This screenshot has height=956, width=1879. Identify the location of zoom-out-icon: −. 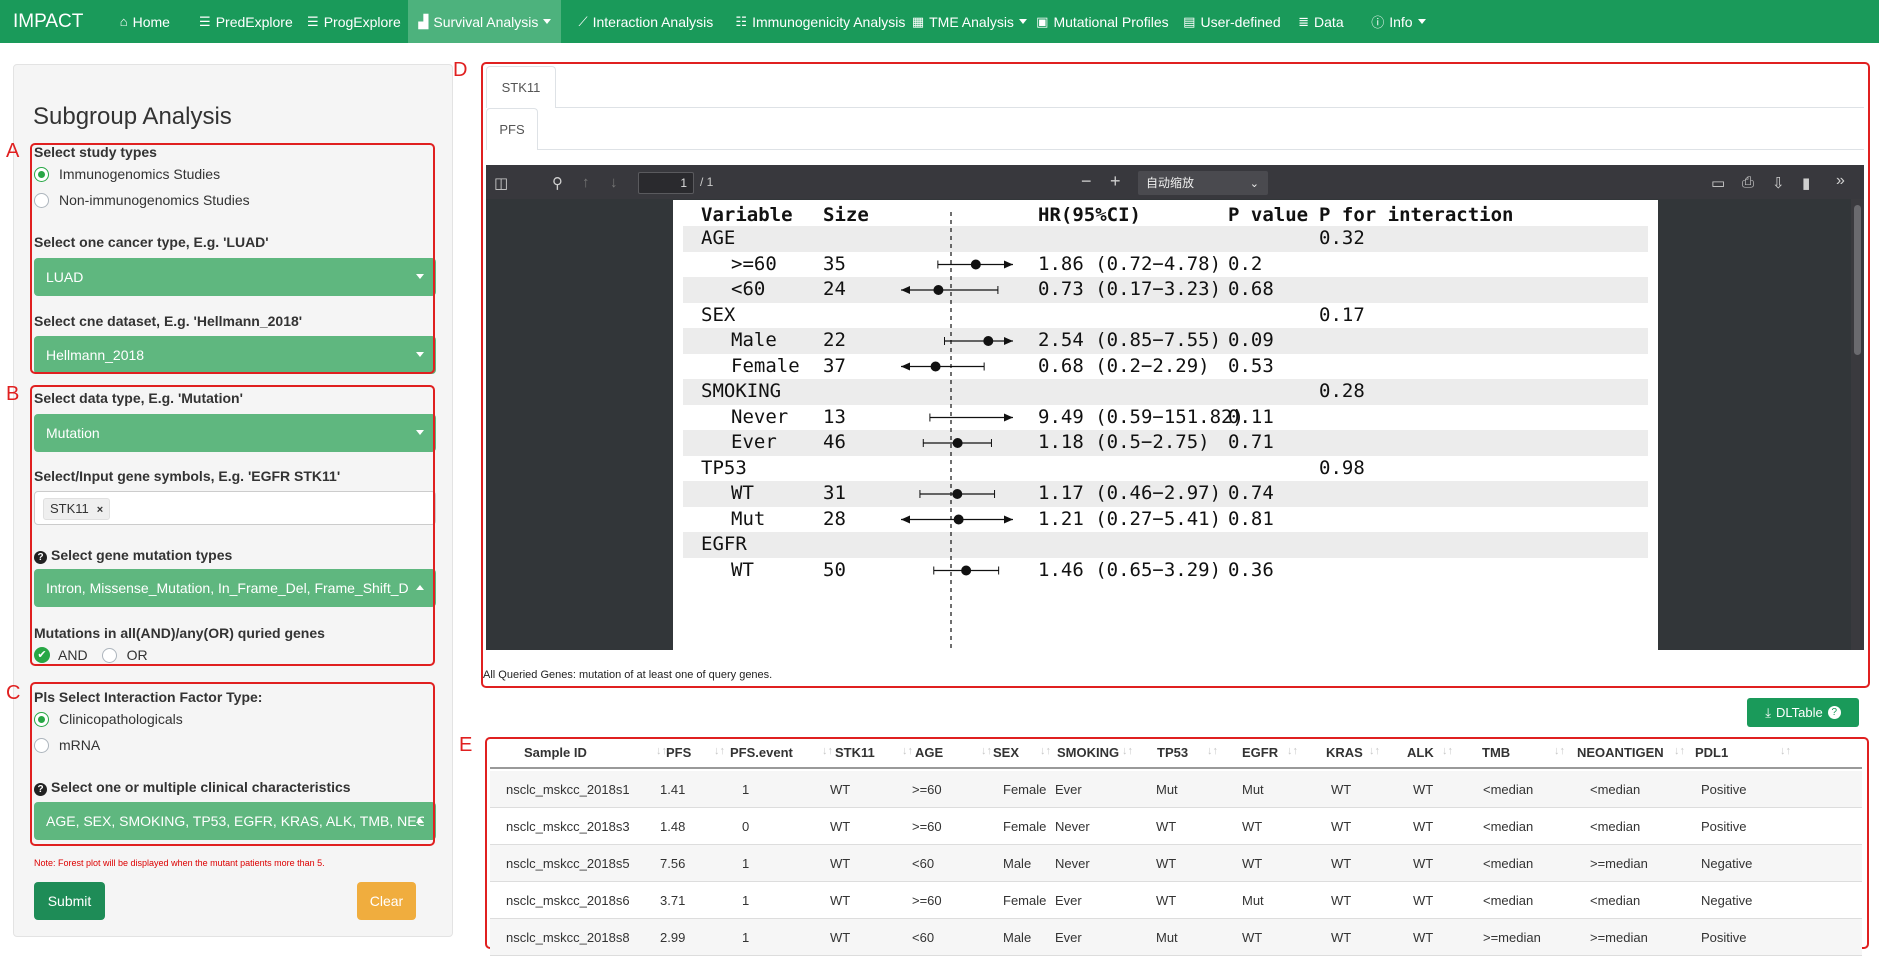
(1086, 181).